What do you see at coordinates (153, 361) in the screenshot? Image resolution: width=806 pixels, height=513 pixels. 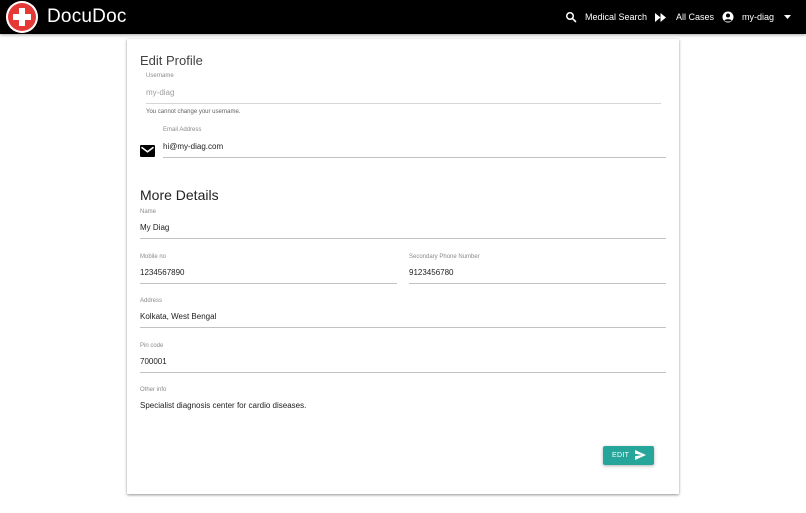 I see `pin-code-value: 700001` at bounding box center [153, 361].